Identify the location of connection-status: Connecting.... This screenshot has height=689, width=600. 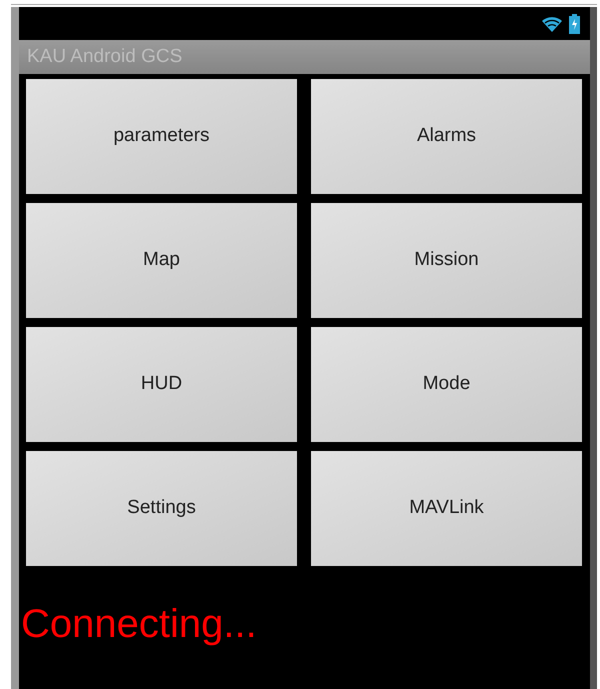
(139, 624).